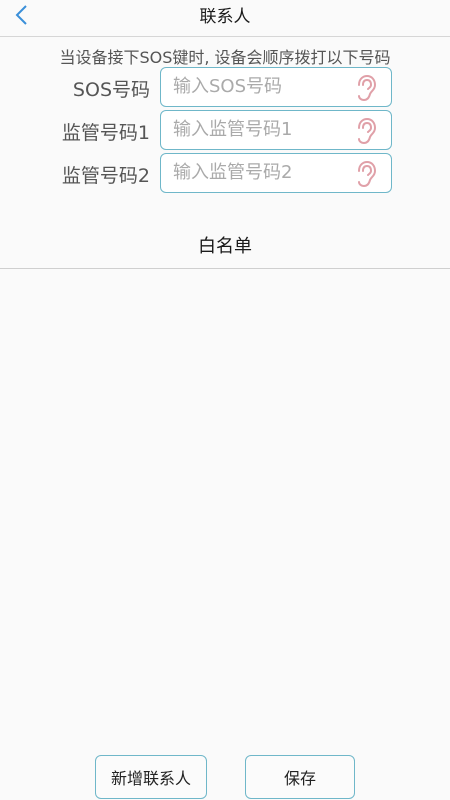  What do you see at coordinates (111, 90) in the screenshot?
I see `sos-number-label: SOS号码` at bounding box center [111, 90].